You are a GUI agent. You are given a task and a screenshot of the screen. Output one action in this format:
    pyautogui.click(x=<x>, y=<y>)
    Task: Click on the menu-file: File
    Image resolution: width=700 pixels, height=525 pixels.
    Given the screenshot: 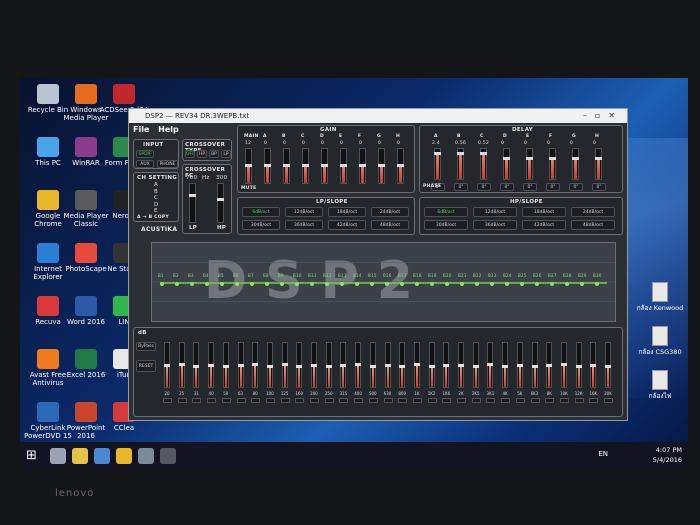 What is the action you would take?
    pyautogui.click(x=141, y=129)
    